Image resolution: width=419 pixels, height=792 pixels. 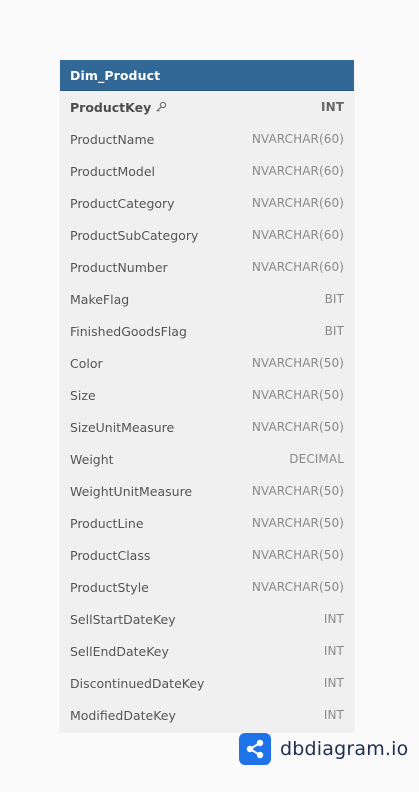 What do you see at coordinates (207, 683) in the screenshot?
I see `field-row: DiscontinuedDateKey INT` at bounding box center [207, 683].